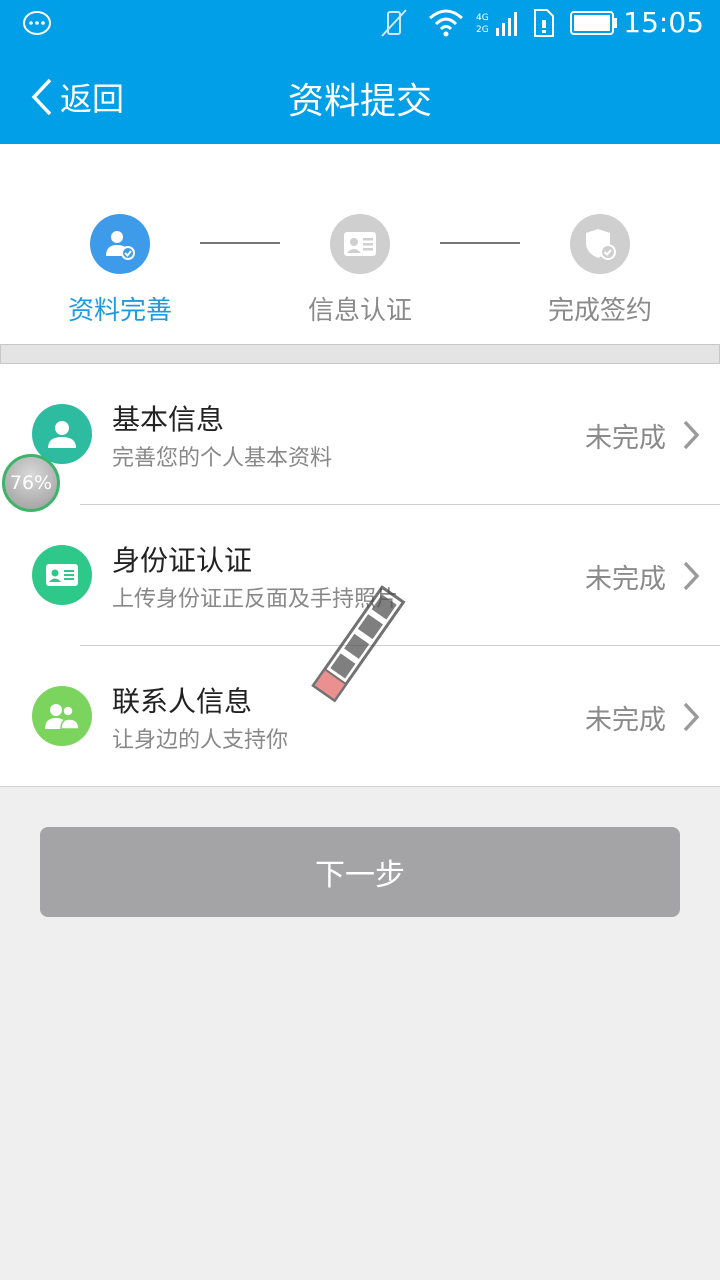 The width and height of the screenshot is (720, 1280). What do you see at coordinates (37, 23) in the screenshot?
I see `chat-bubble-icon` at bounding box center [37, 23].